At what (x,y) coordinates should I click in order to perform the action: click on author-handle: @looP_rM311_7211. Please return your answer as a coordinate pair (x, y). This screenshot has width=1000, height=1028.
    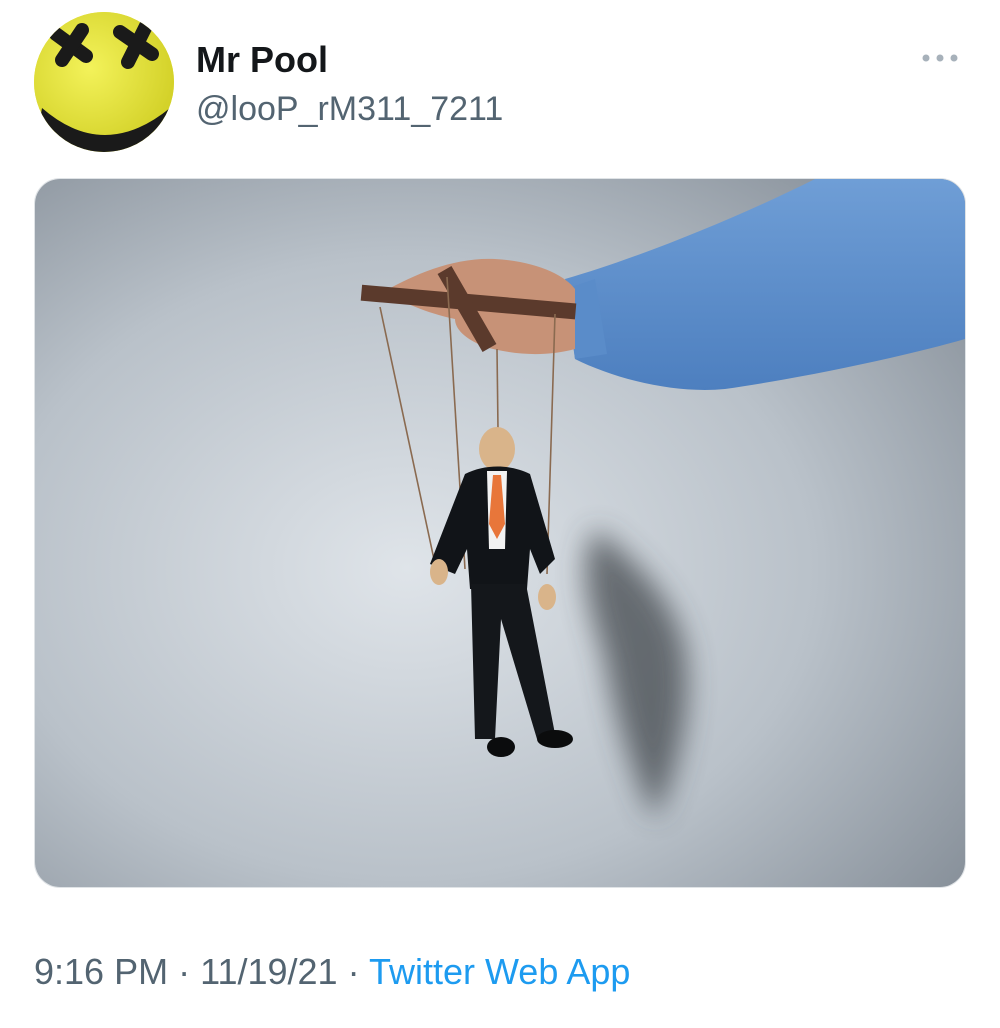
    Looking at the image, I should click on (349, 109).